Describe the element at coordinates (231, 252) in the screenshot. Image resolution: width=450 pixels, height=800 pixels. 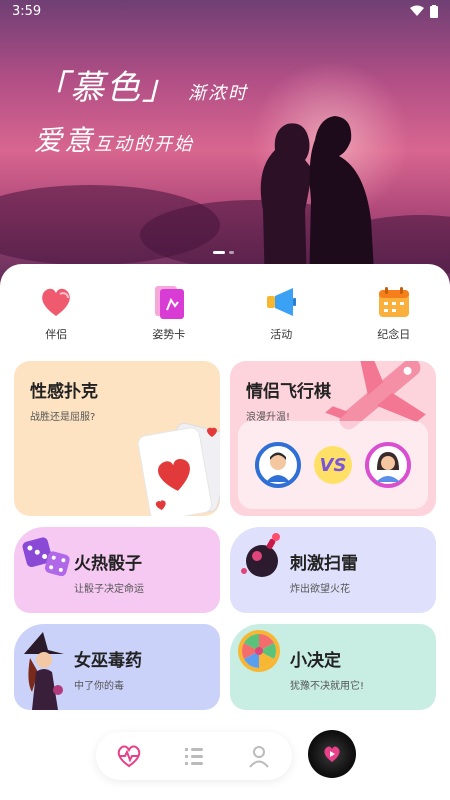
I see `carousel-dot` at that location.